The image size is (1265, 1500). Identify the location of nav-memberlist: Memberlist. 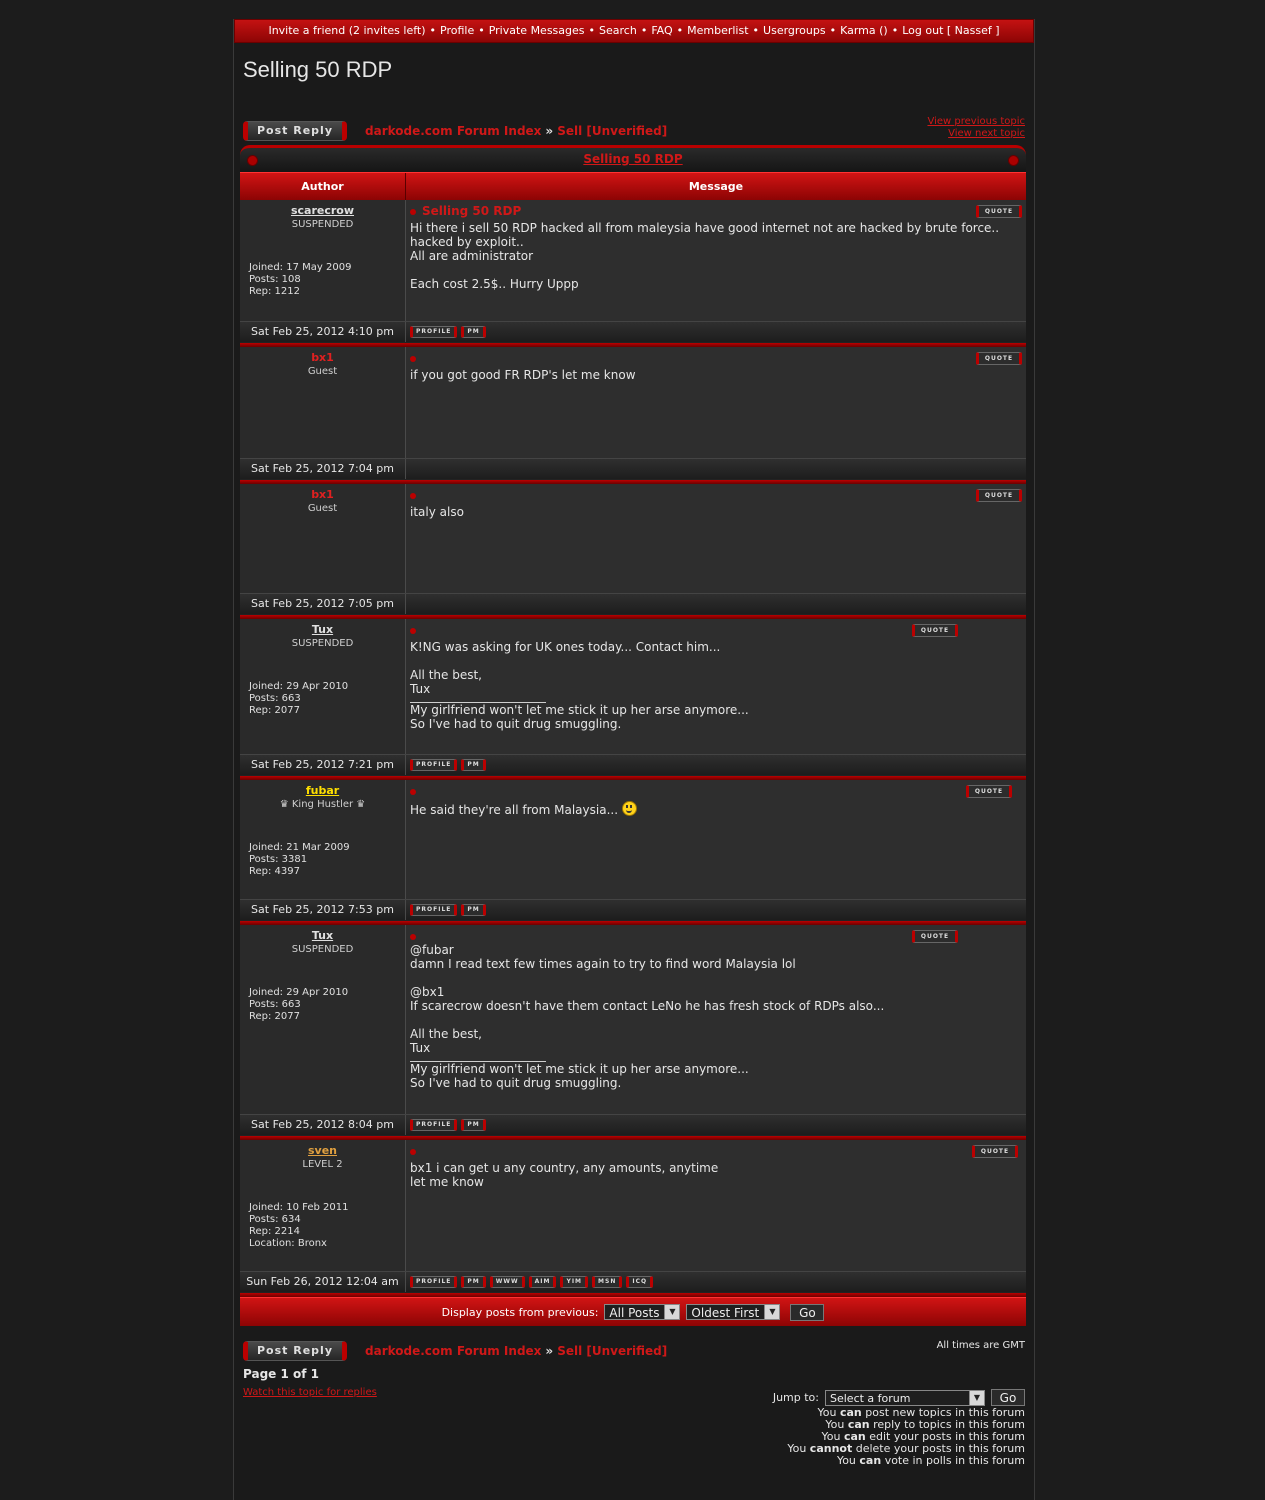
(717, 30).